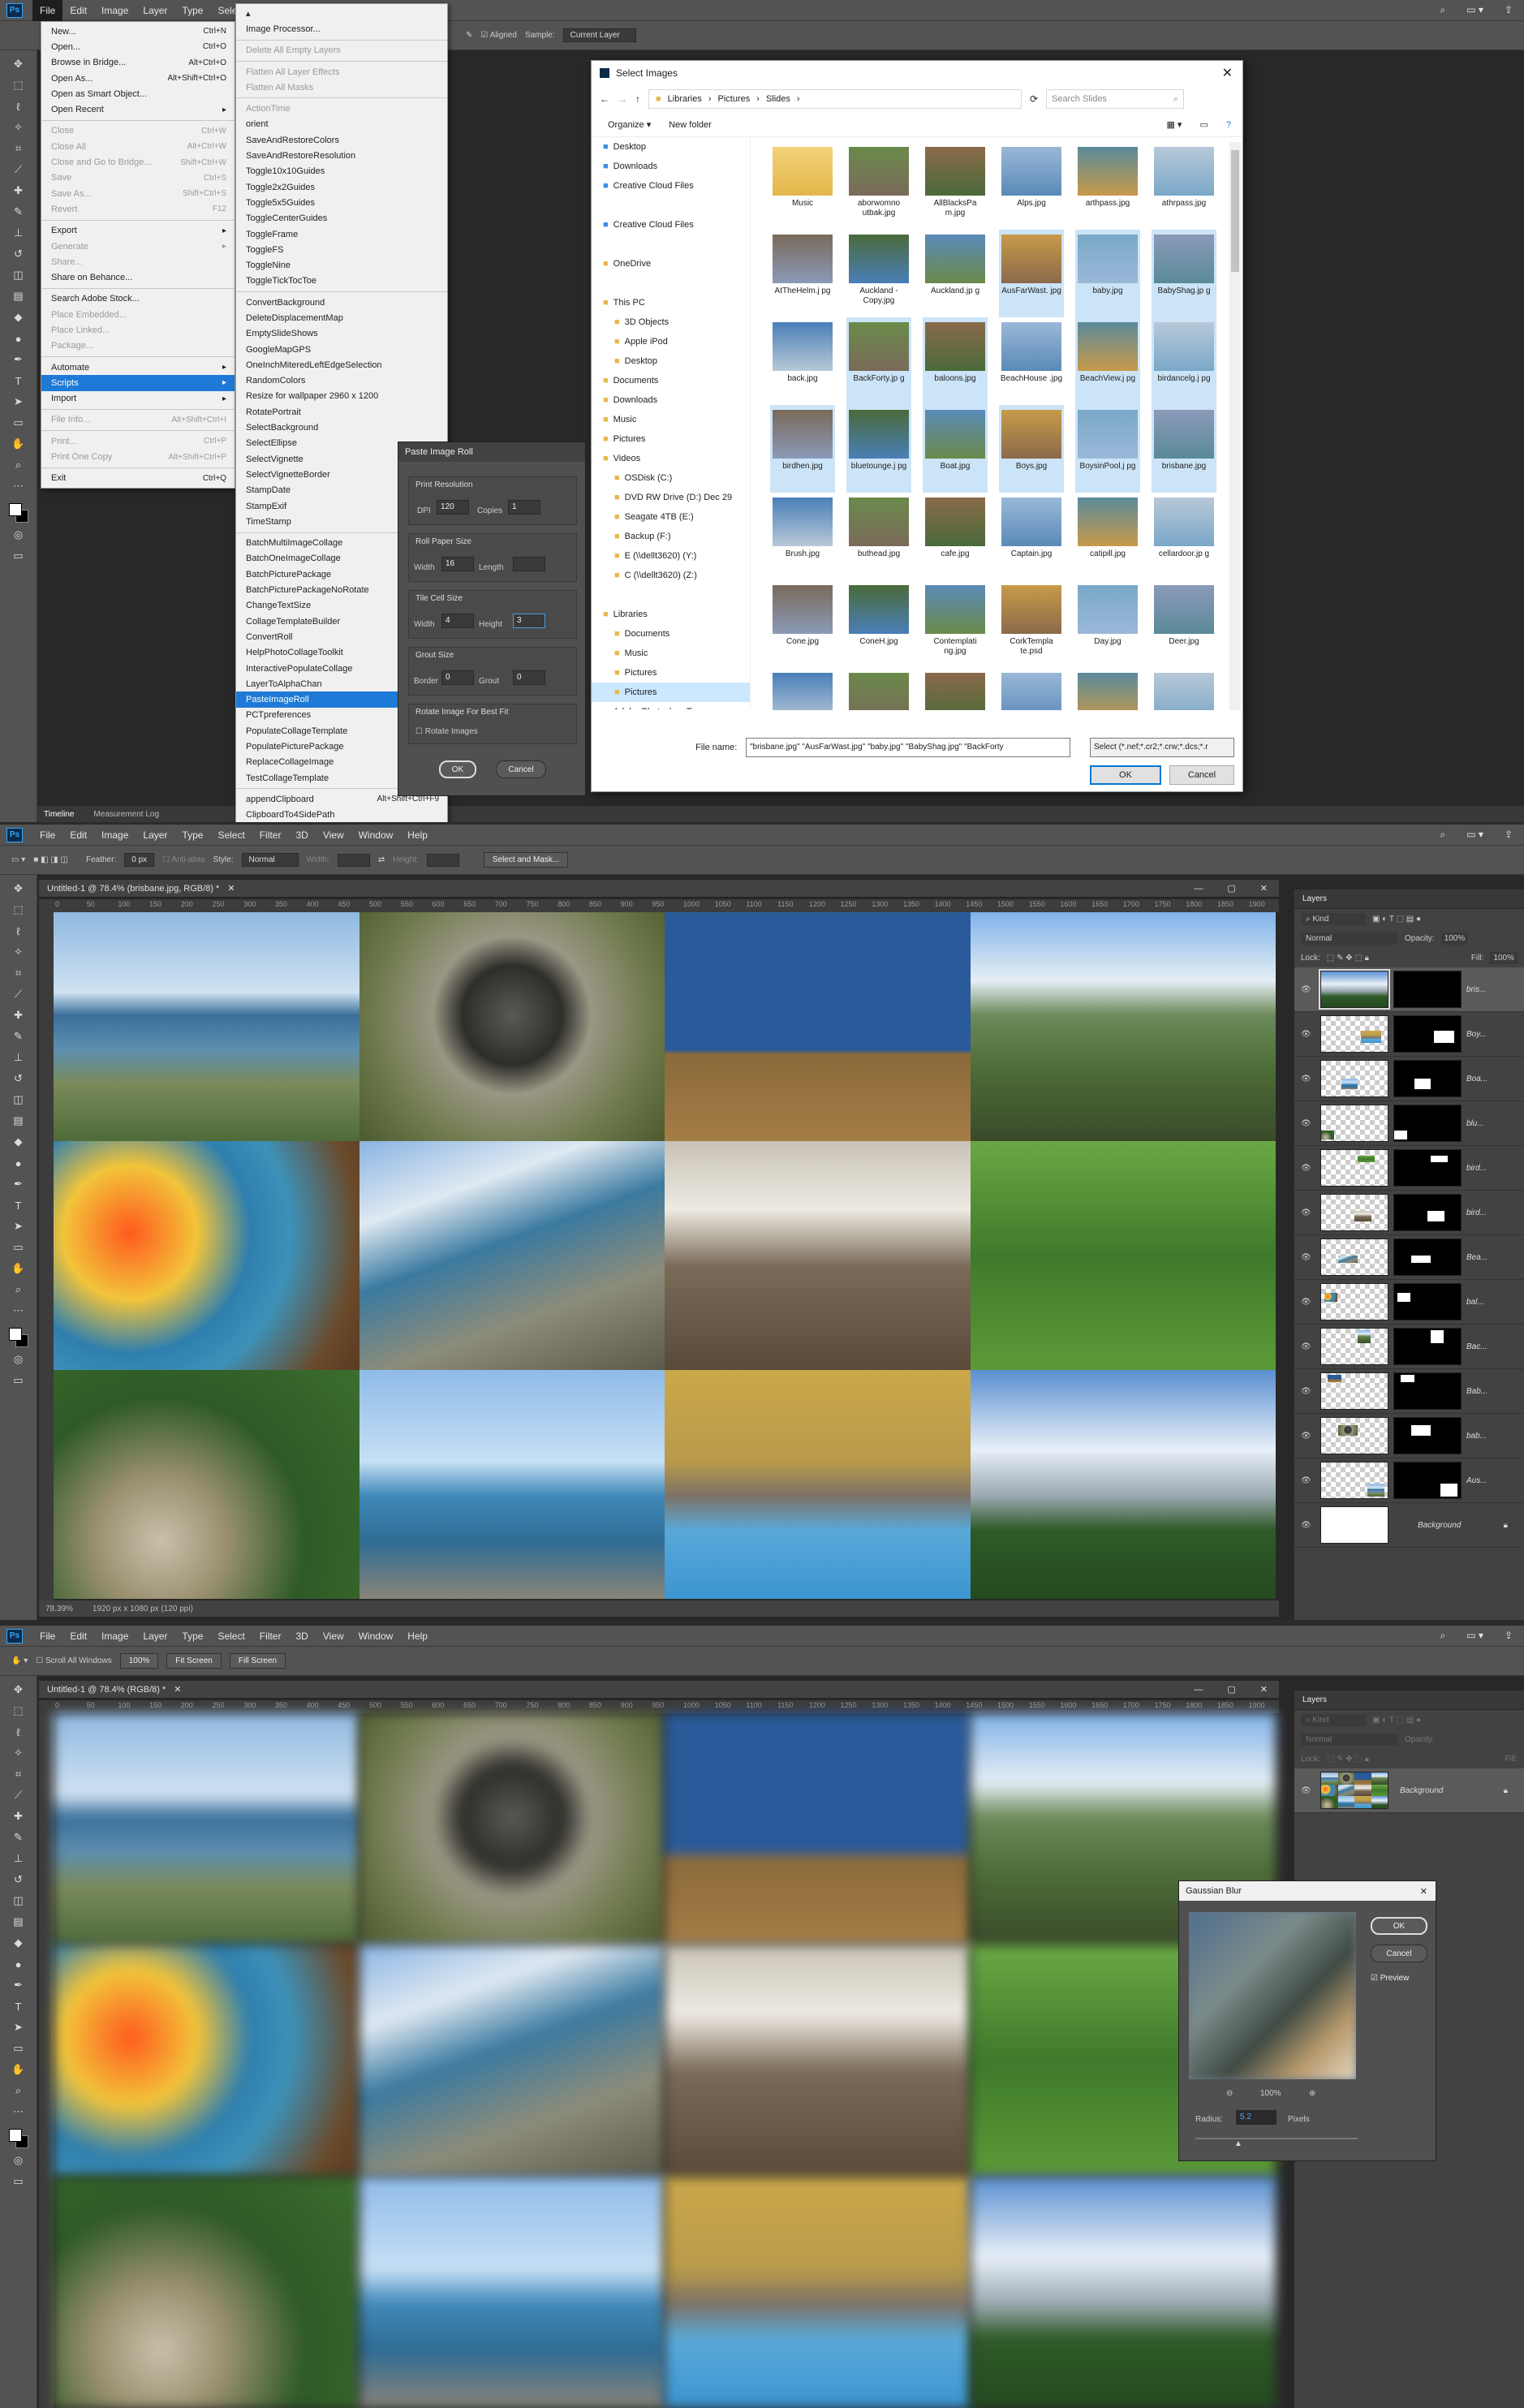 This screenshot has height=2408, width=1524. Describe the element at coordinates (671, 419) in the screenshot. I see `nav-item: ■ Music` at that location.